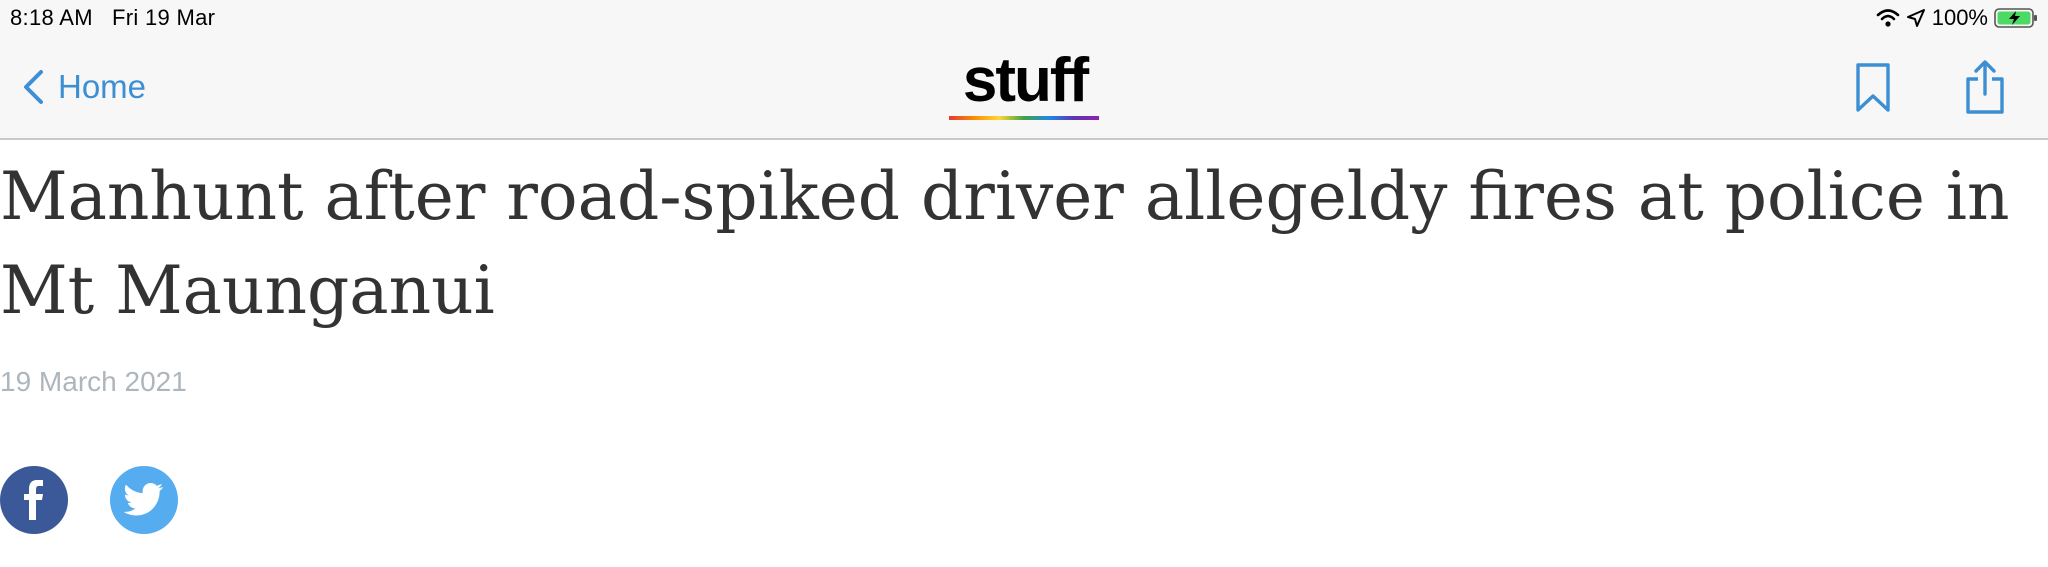 Image resolution: width=2048 pixels, height=567 pixels. I want to click on logo-rainbow-underline, so click(1024, 118).